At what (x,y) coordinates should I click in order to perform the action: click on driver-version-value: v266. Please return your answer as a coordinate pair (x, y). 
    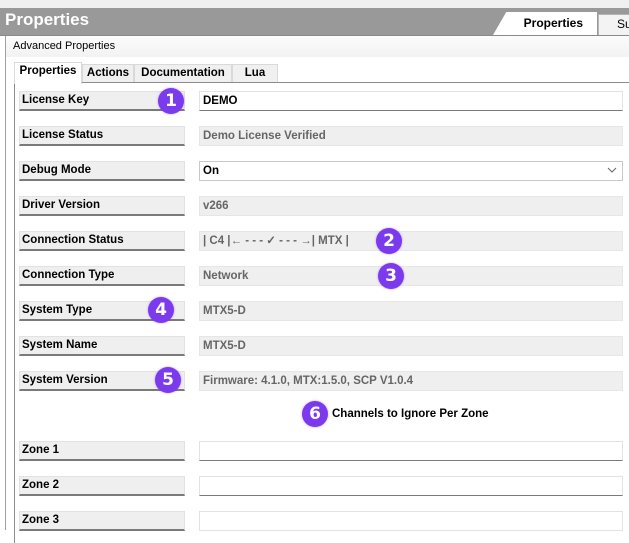
    Looking at the image, I should click on (411, 206).